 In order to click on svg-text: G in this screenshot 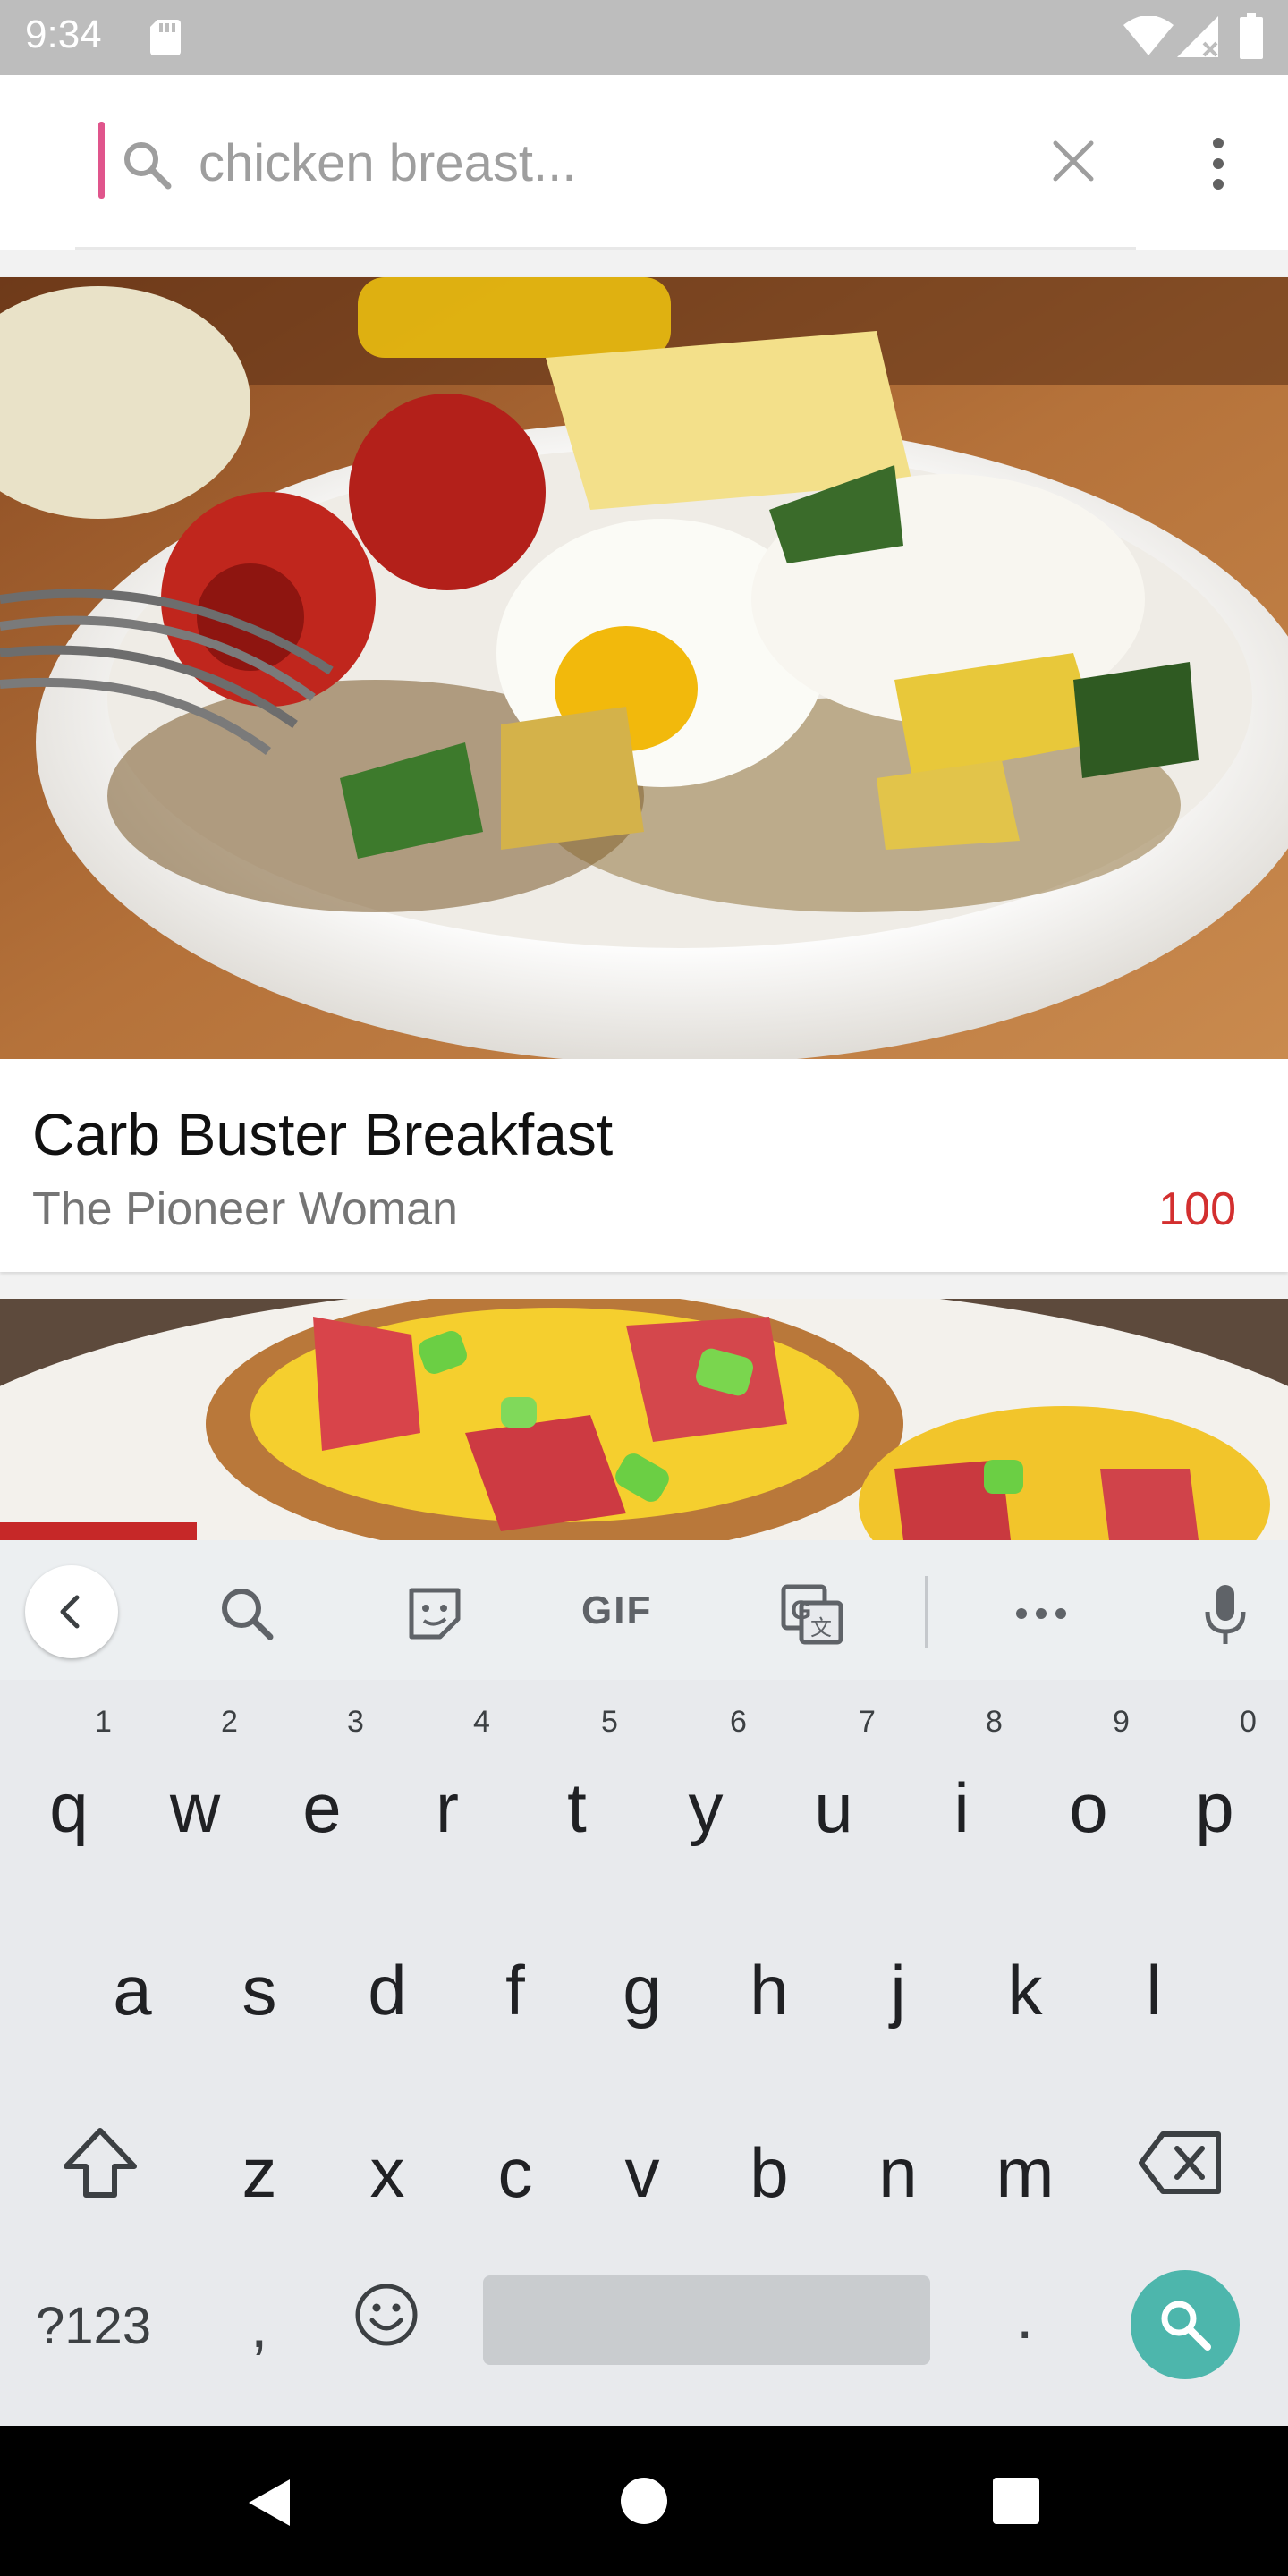, I will do `click(801, 1610)`.